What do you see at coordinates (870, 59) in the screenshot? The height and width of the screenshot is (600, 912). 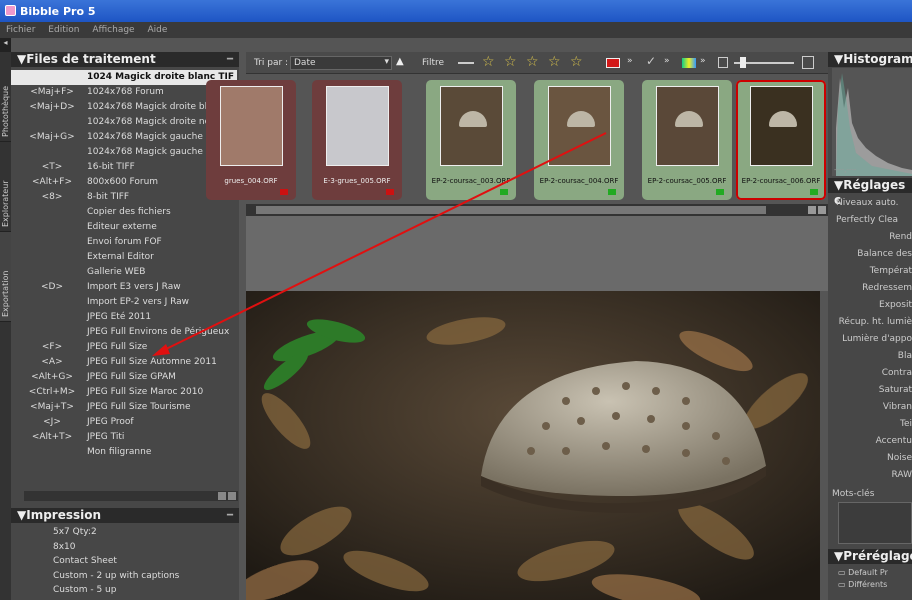 I see `histogram-header: ▼Histogramme` at bounding box center [870, 59].